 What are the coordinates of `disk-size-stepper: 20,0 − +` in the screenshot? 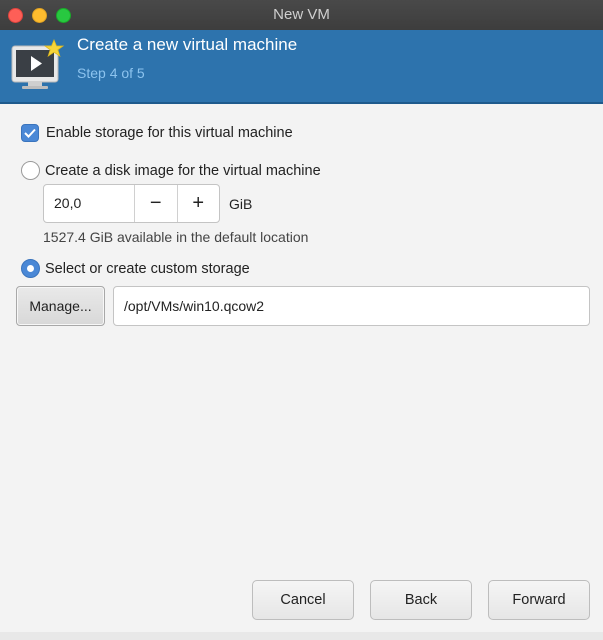 It's located at (131, 203).